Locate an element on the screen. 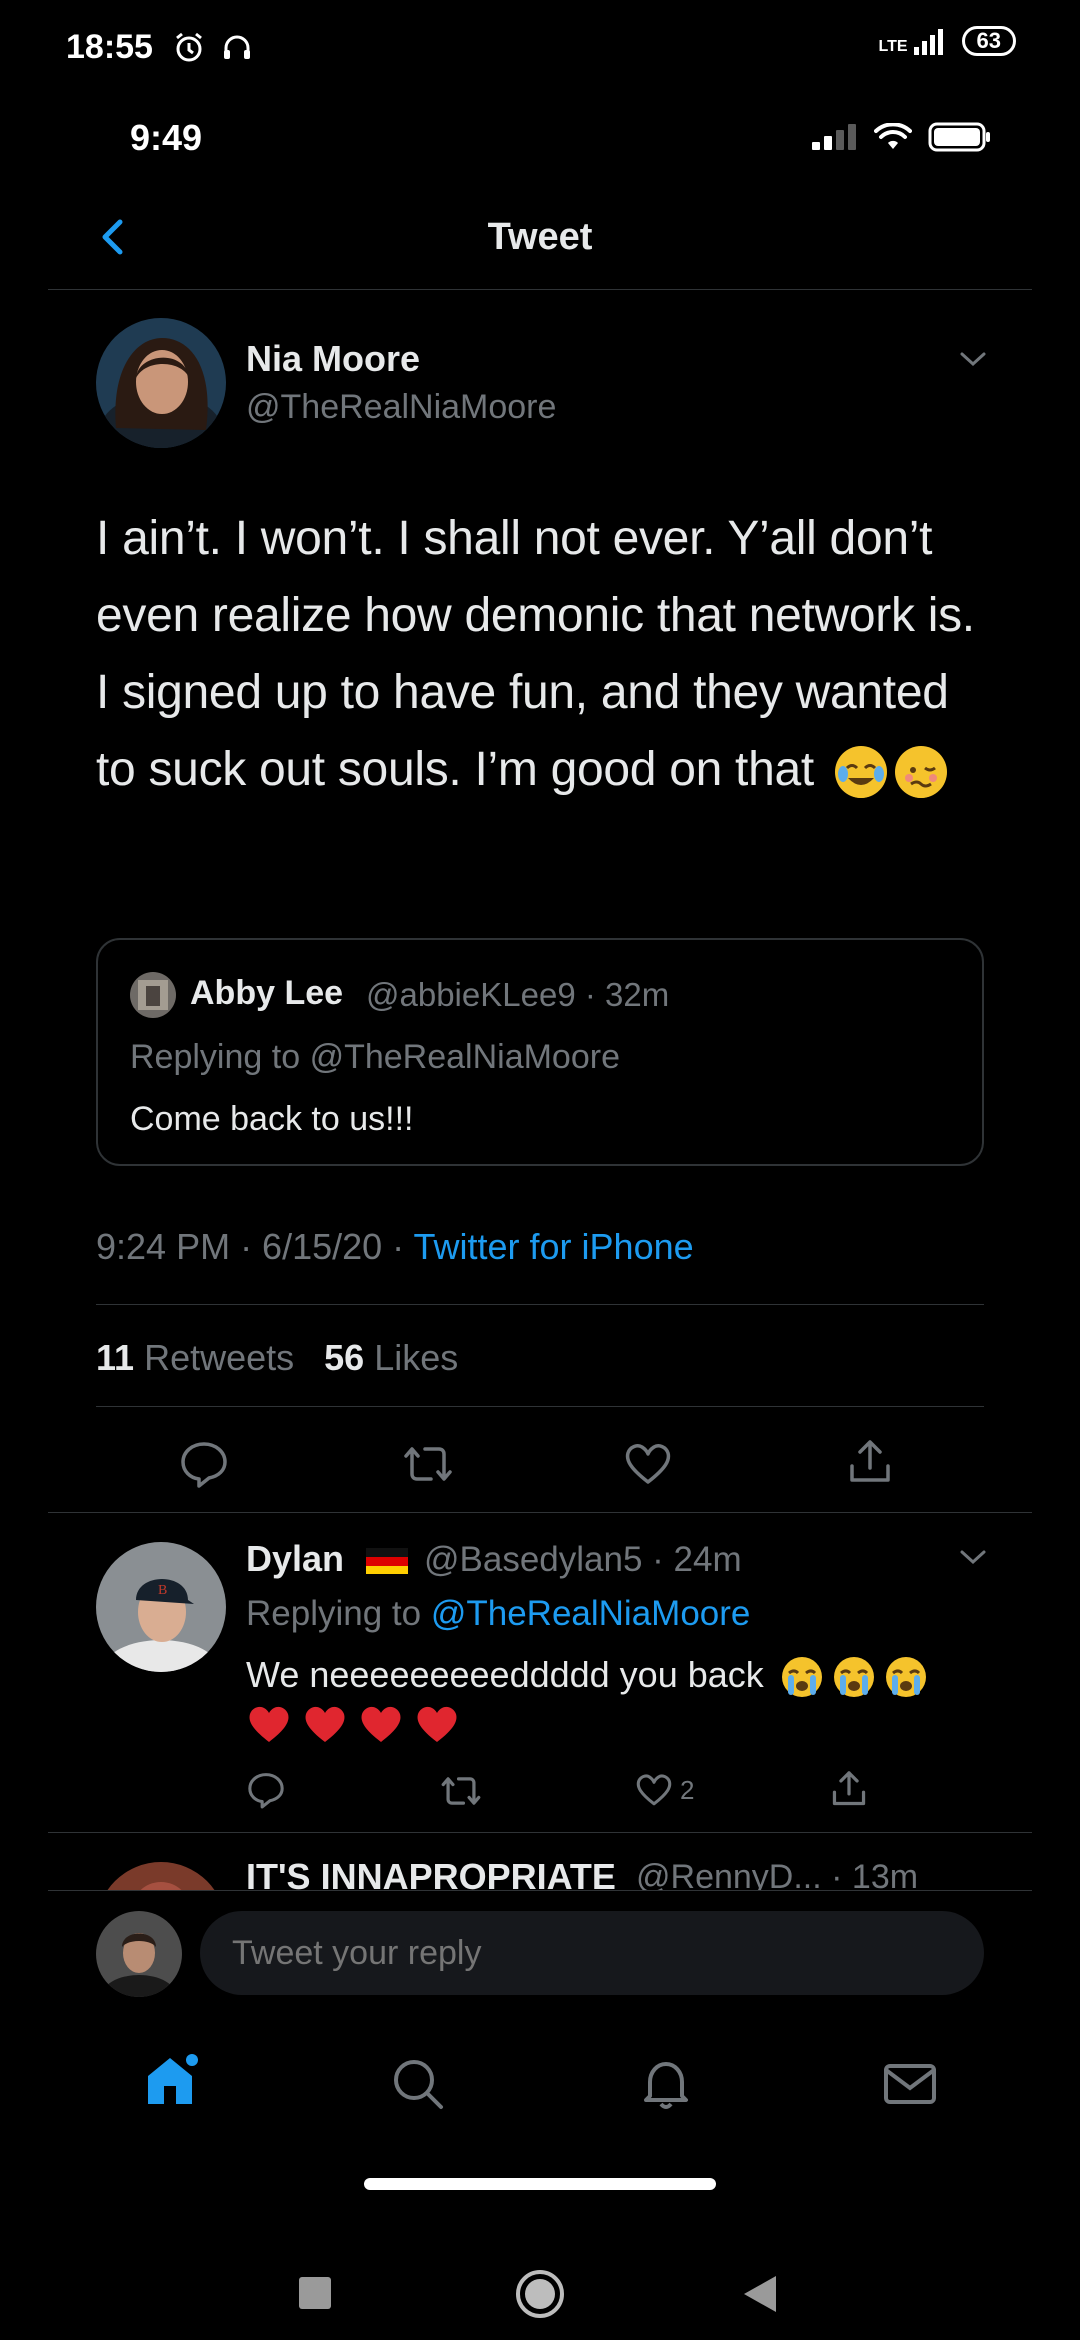  reply-like-button: 2 is located at coordinates (664, 1790).